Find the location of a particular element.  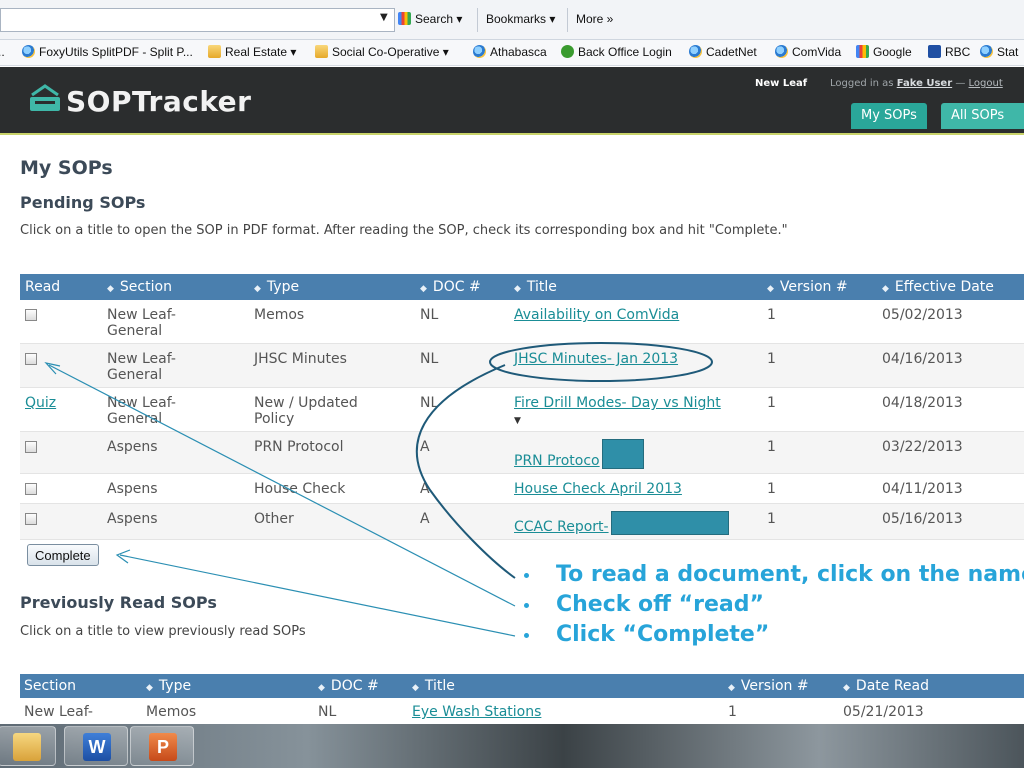

redaction-box is located at coordinates (622, 454).